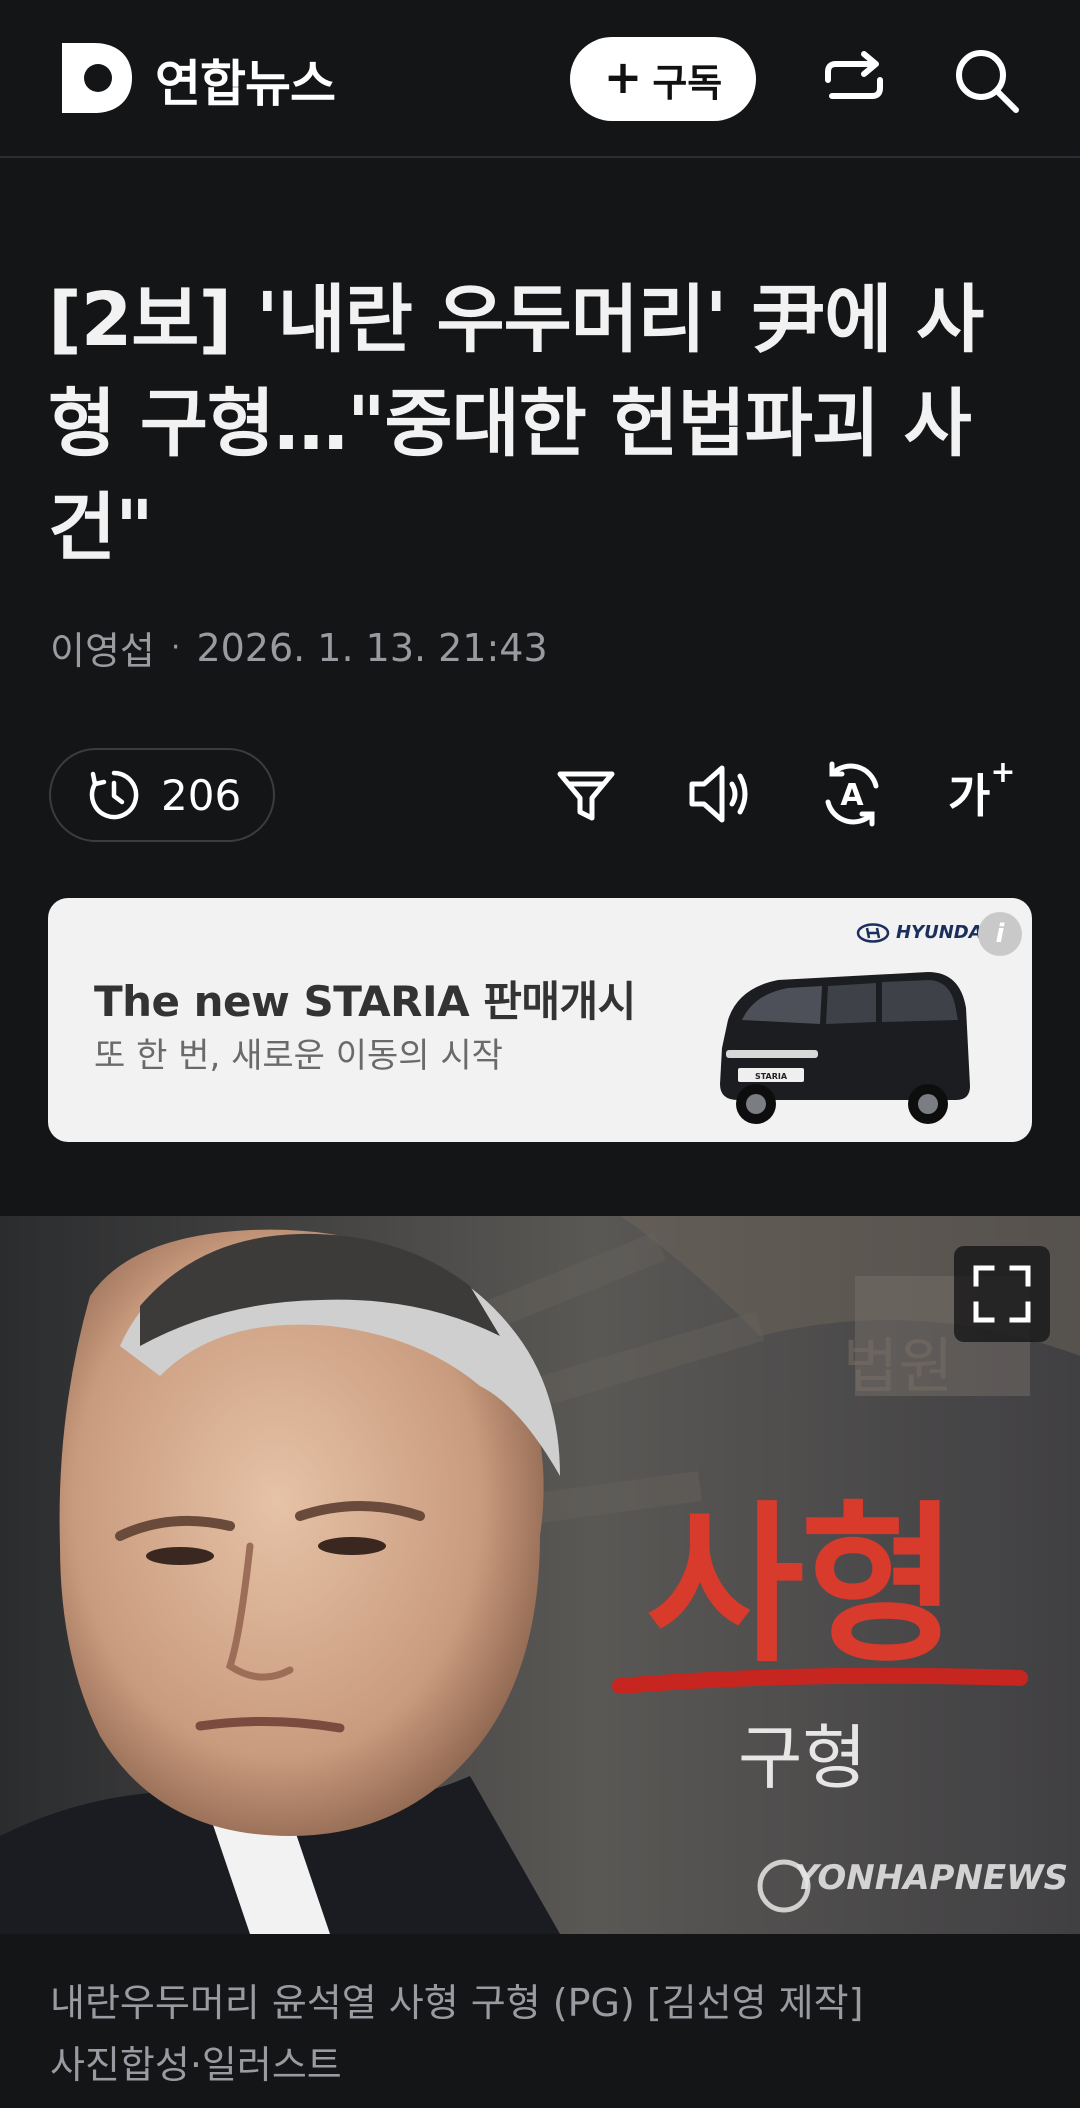 Image resolution: width=1080 pixels, height=2108 pixels. I want to click on fullscreen-button, so click(1002, 1294).